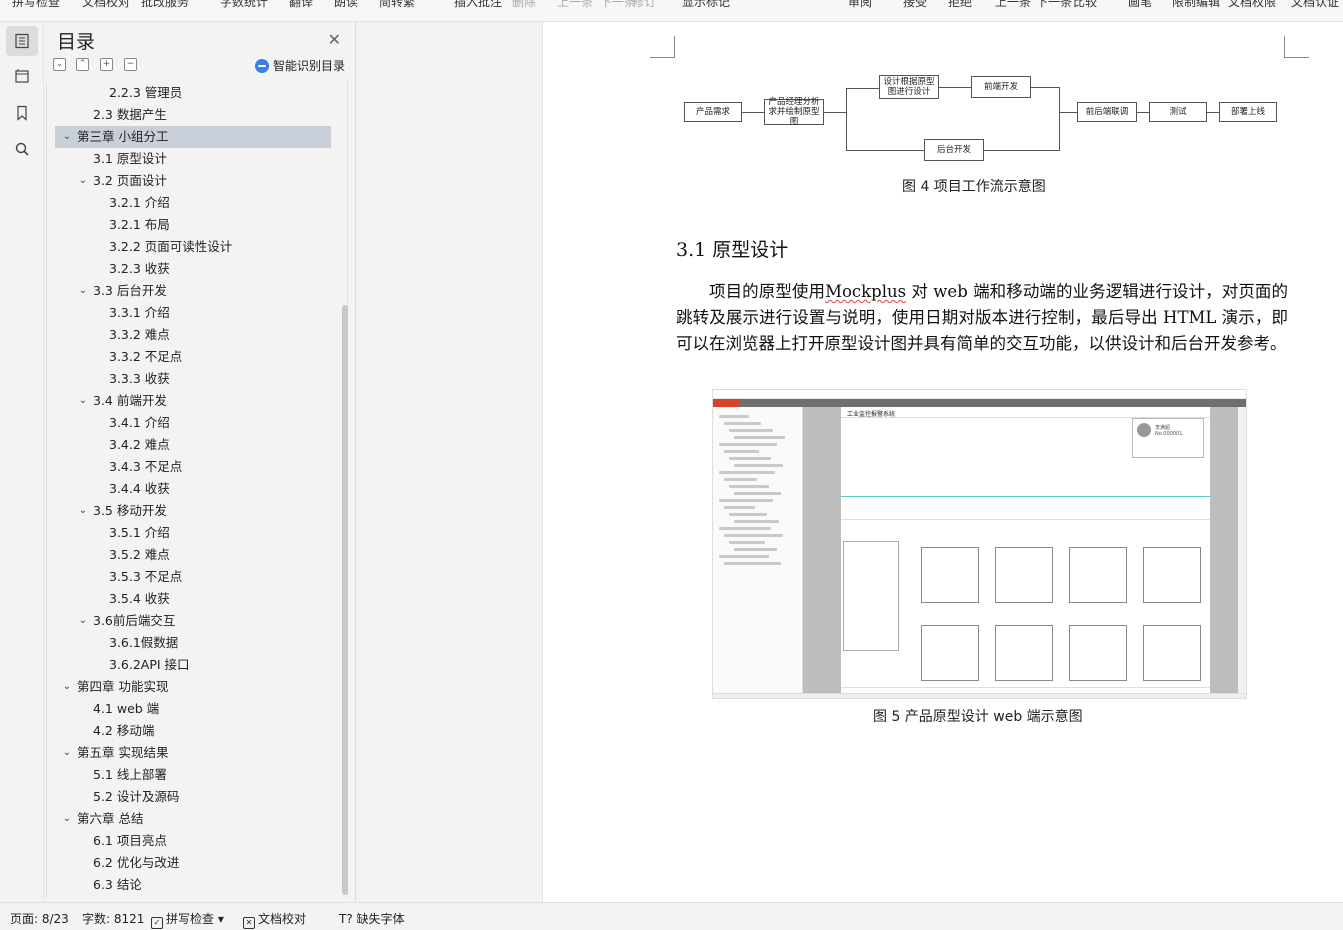 Image resolution: width=1343 pixels, height=930 pixels. What do you see at coordinates (113, 918) in the screenshot?
I see `word-count: 字数: 8121` at bounding box center [113, 918].